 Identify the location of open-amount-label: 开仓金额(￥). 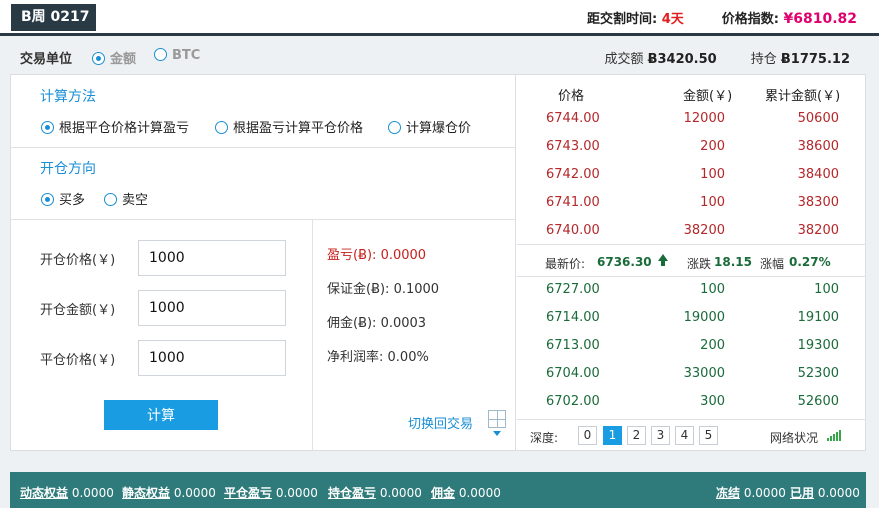
(78, 310).